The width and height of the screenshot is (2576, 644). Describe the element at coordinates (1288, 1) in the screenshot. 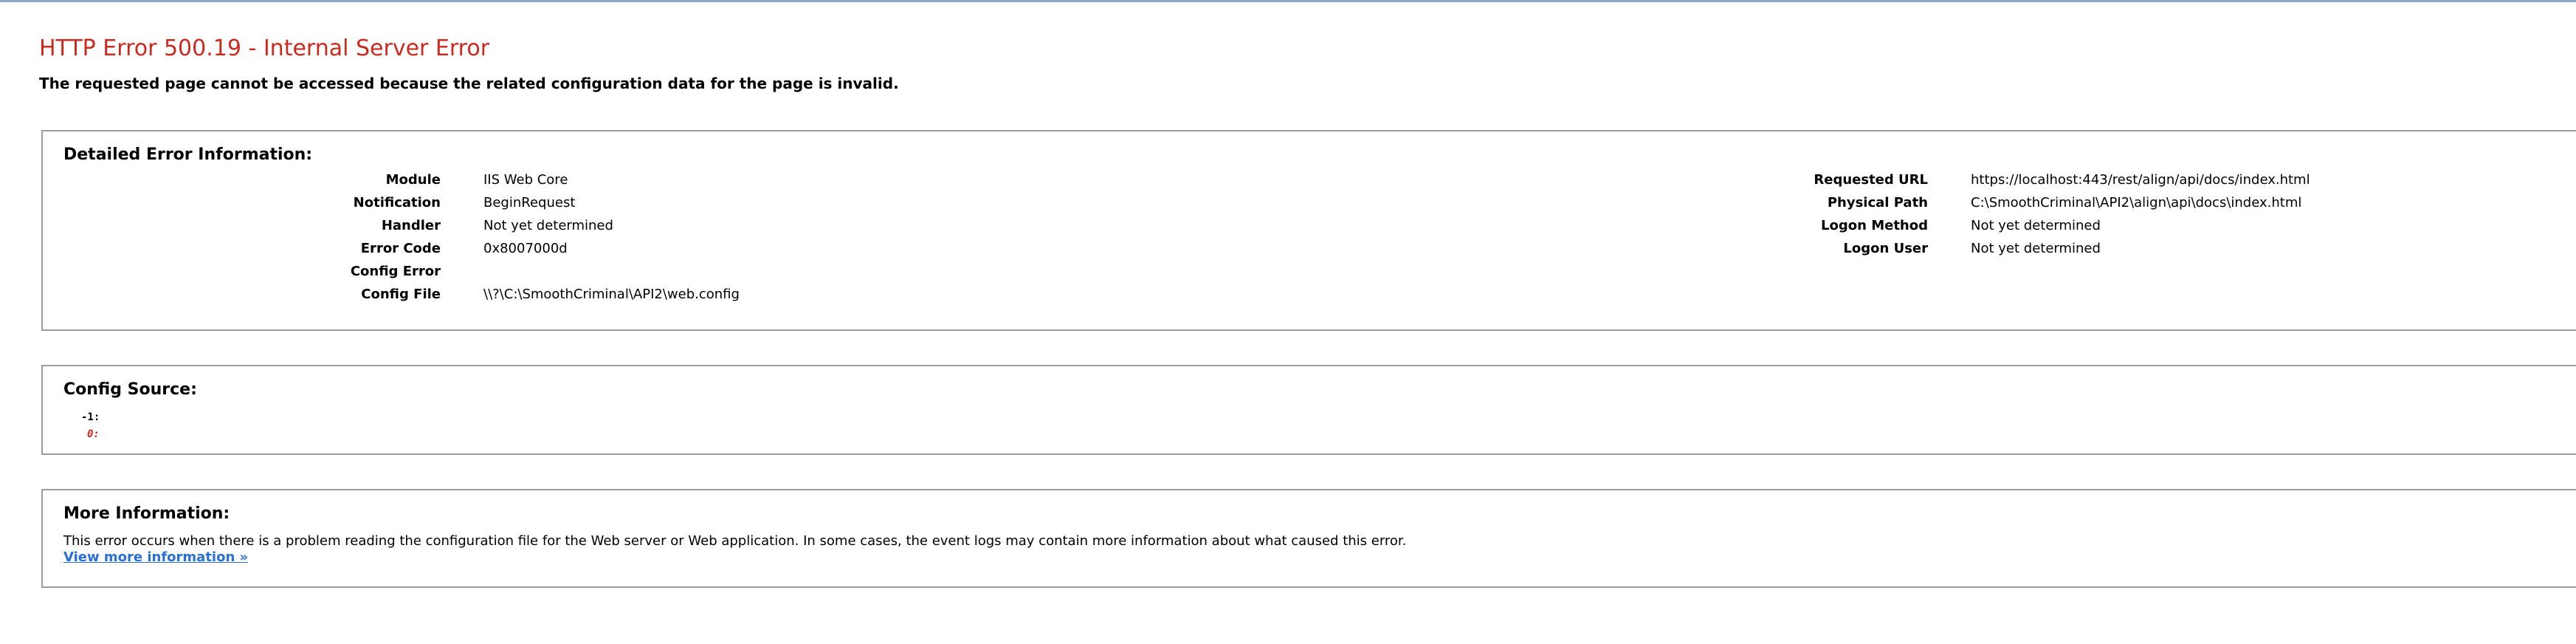

I see `top-rule` at that location.